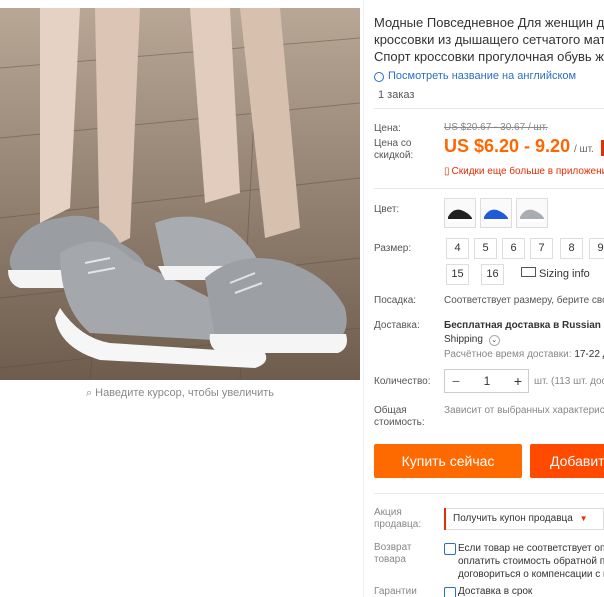  What do you see at coordinates (527, 171) in the screenshot?
I see `app-discount-text: Скидки еще больше в приложении` at bounding box center [527, 171].